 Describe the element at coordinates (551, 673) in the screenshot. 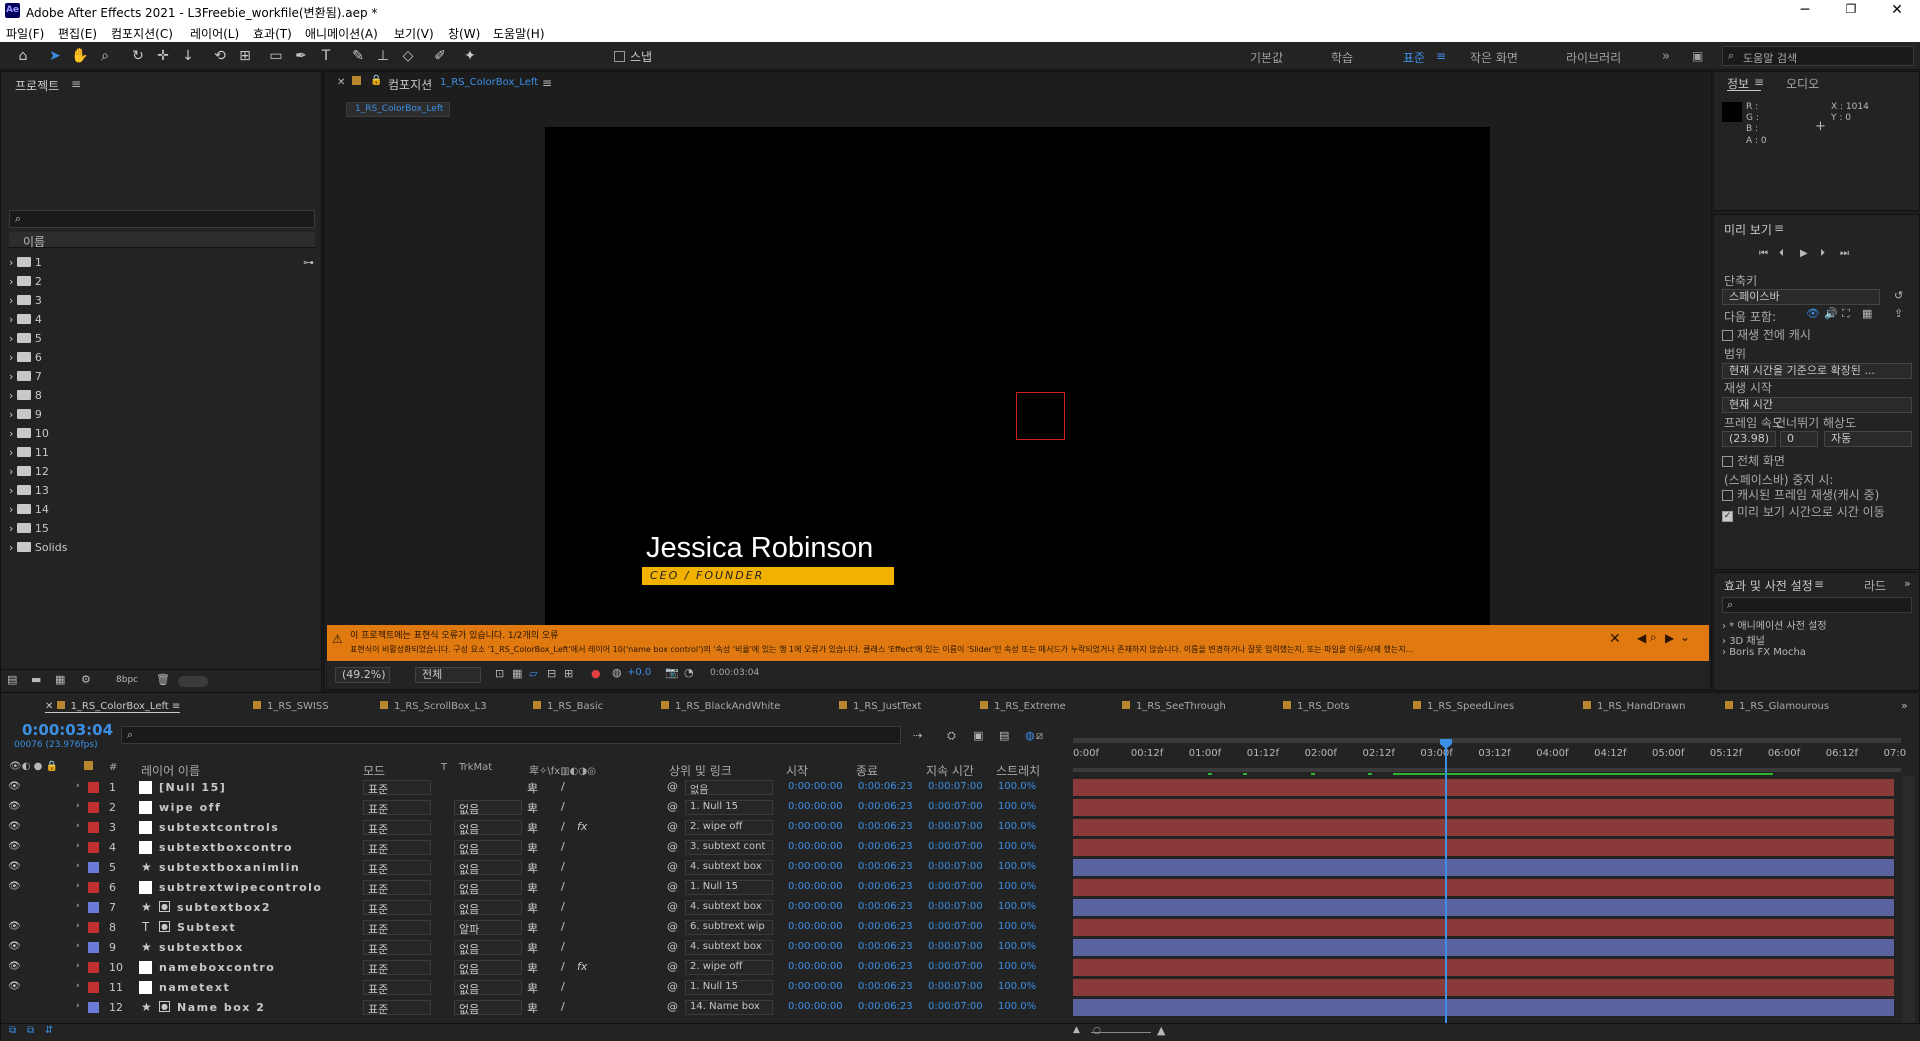

I see `region-of-interest-icon: ⊟` at that location.